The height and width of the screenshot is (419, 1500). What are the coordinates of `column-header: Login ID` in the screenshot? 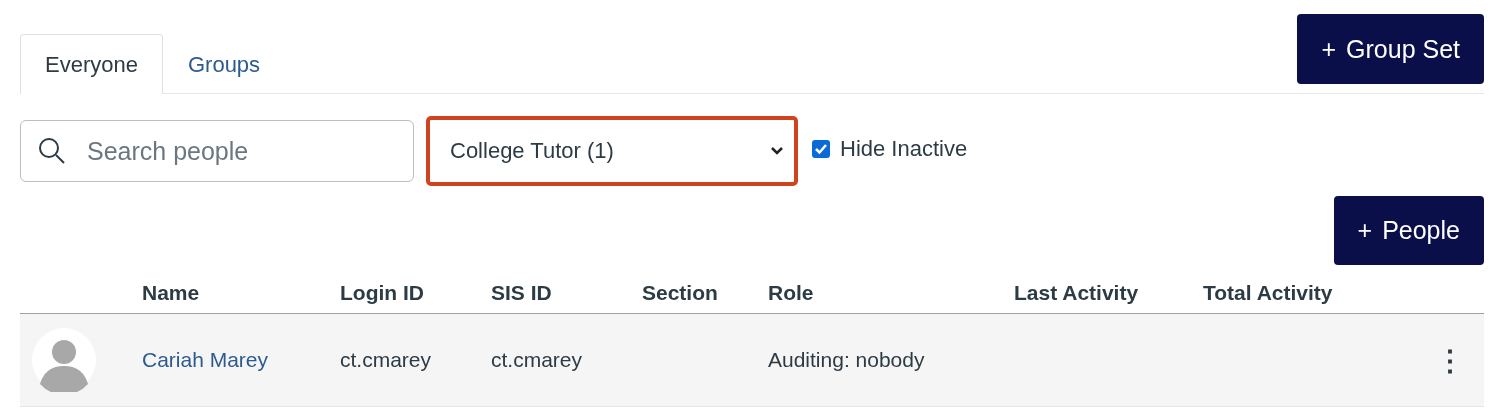 It's located at (382, 292).